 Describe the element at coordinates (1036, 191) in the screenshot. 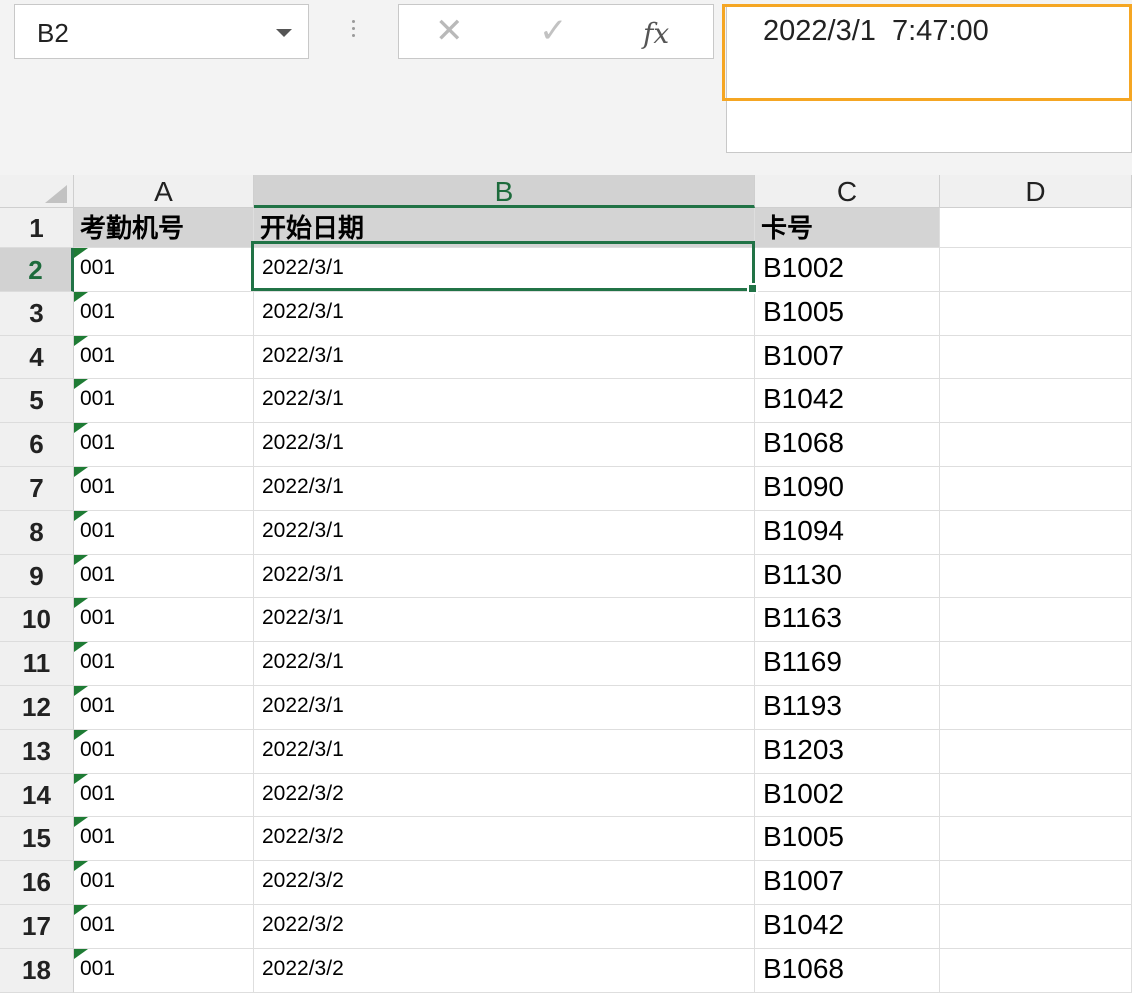

I see `column-header-d: D` at that location.